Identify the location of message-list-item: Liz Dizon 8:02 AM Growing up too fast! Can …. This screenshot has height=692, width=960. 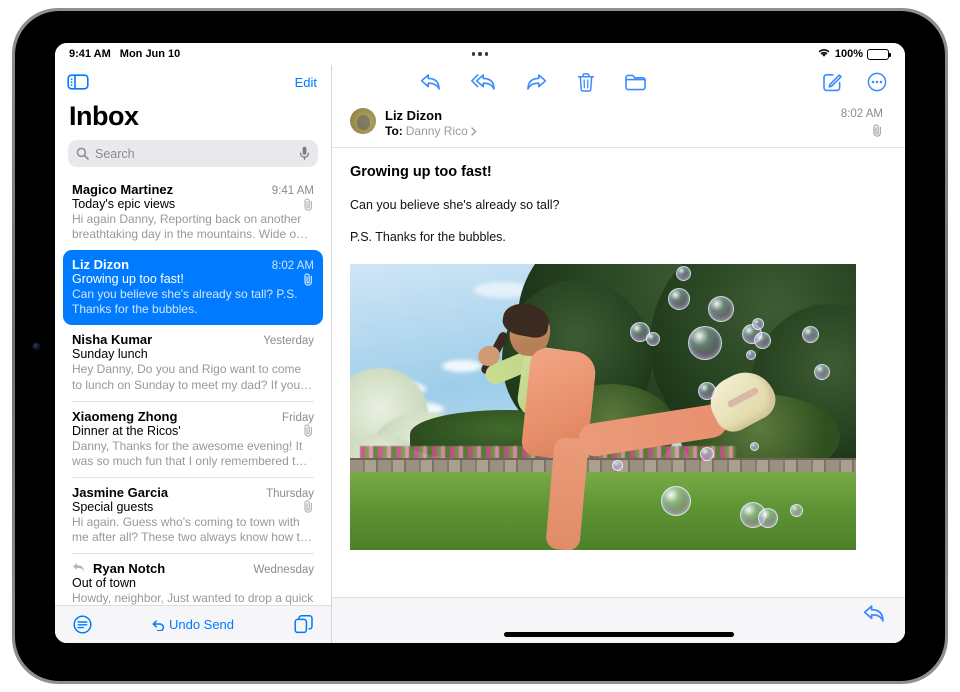
(193, 288).